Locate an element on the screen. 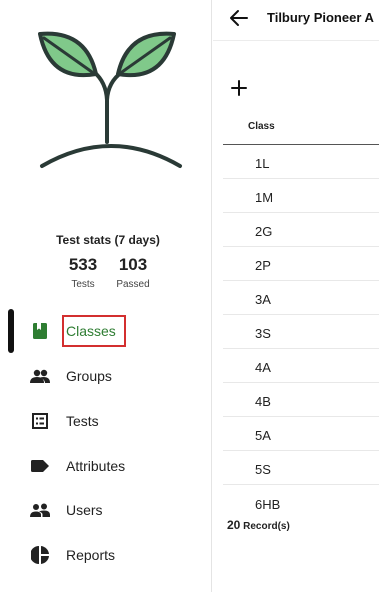  record-count: 20 Record(s) is located at coordinates (258, 525).